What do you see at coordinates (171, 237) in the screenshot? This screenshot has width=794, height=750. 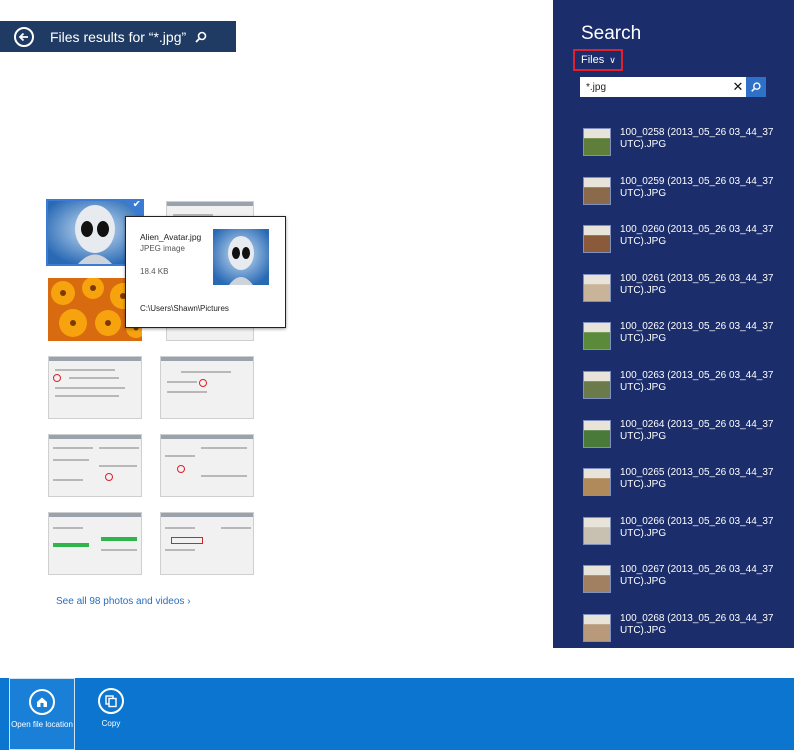 I see `tooltip-filename: Alien_Avatar.jpg` at bounding box center [171, 237].